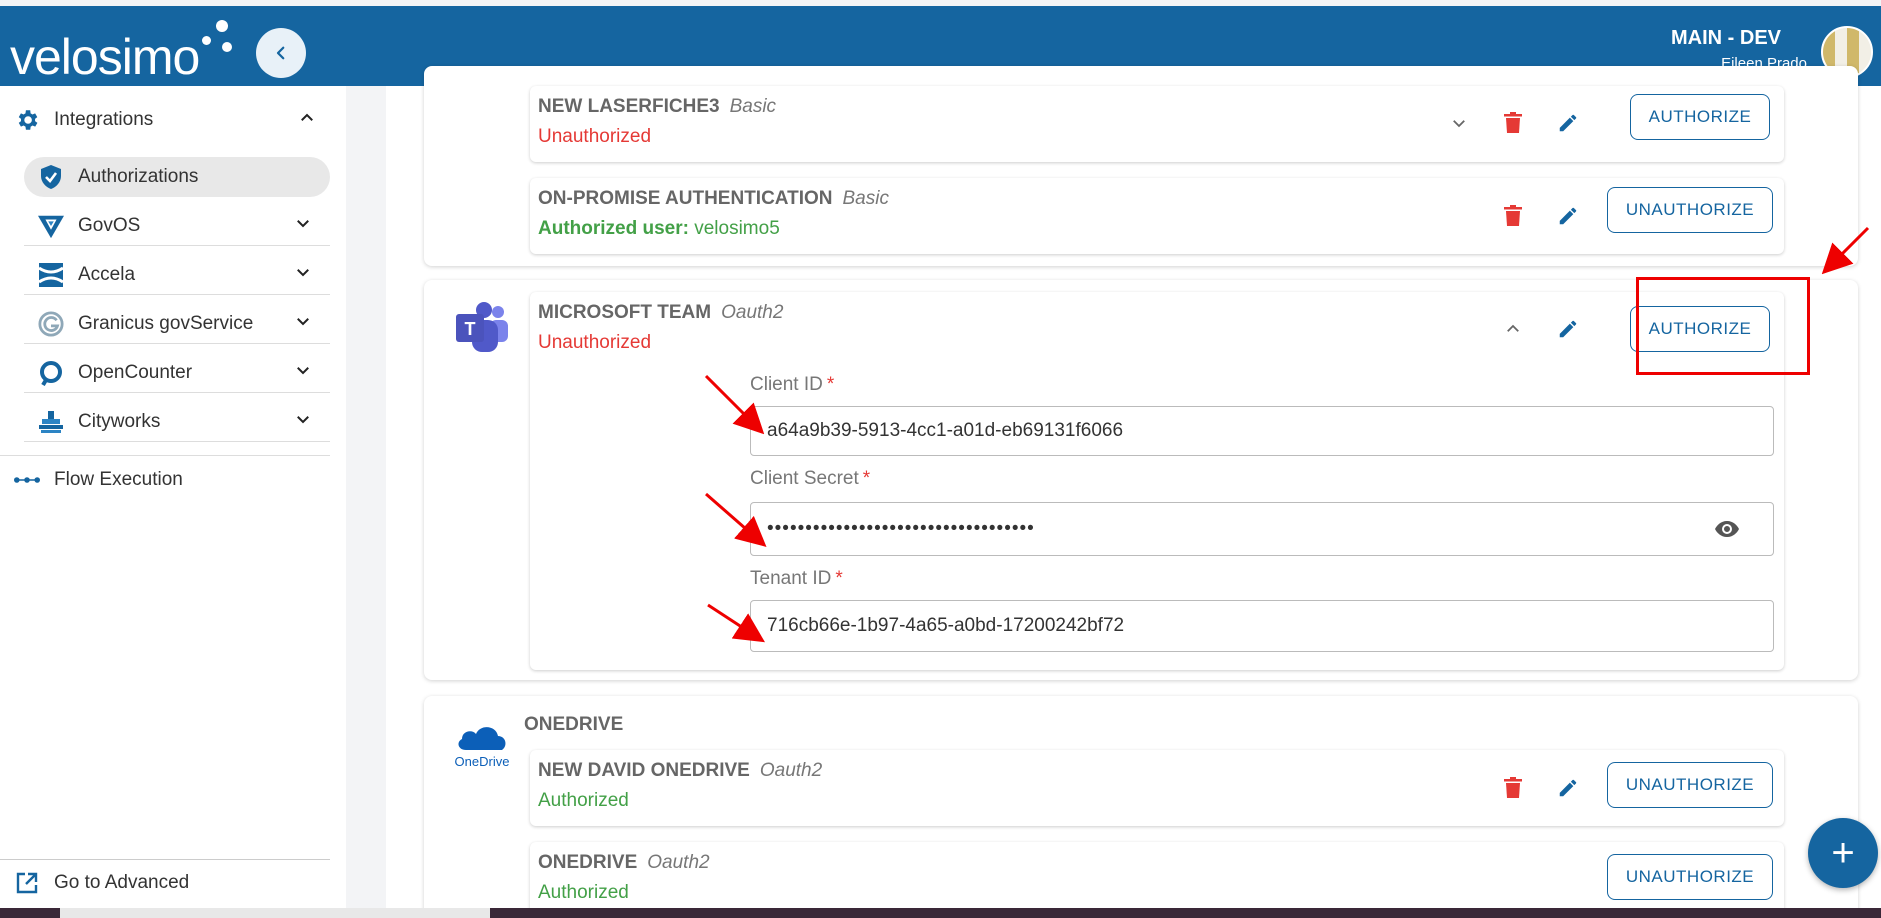 This screenshot has width=1881, height=918. I want to click on os-taskbar, so click(940, 913).